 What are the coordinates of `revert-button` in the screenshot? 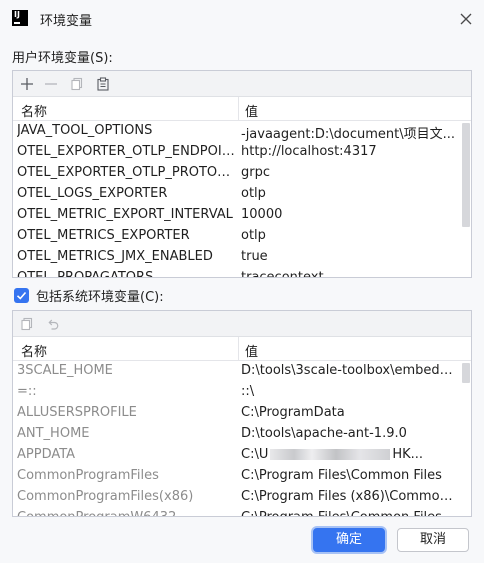 It's located at (53, 324).